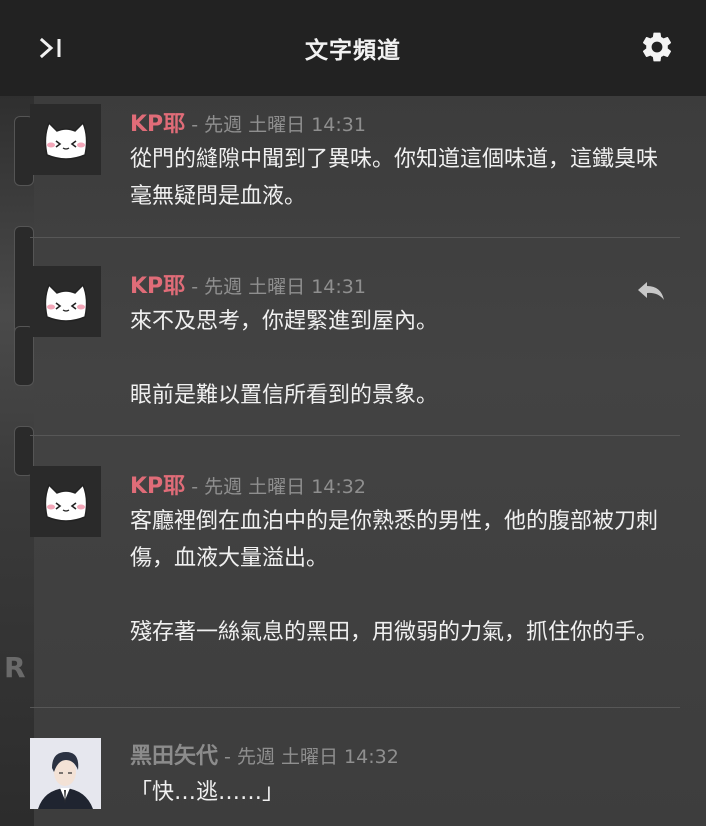 This screenshot has width=706, height=826. Describe the element at coordinates (402, 358) in the screenshot. I see `message-body: 來不及思考，你趕緊進到屋內。 眼前是難以置信所看到的景象。` at that location.